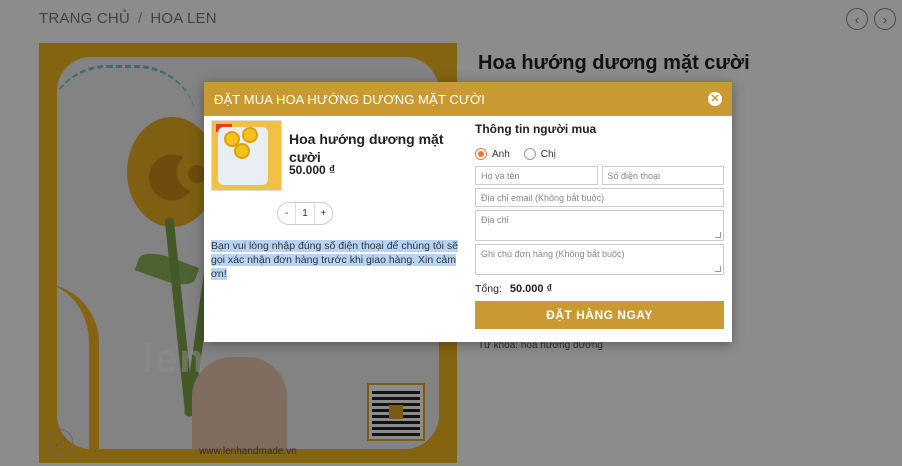  What do you see at coordinates (599, 259) in the screenshot?
I see `note-textarea: Ghi chú đơn hàng (Không bắt buộc)` at bounding box center [599, 259].